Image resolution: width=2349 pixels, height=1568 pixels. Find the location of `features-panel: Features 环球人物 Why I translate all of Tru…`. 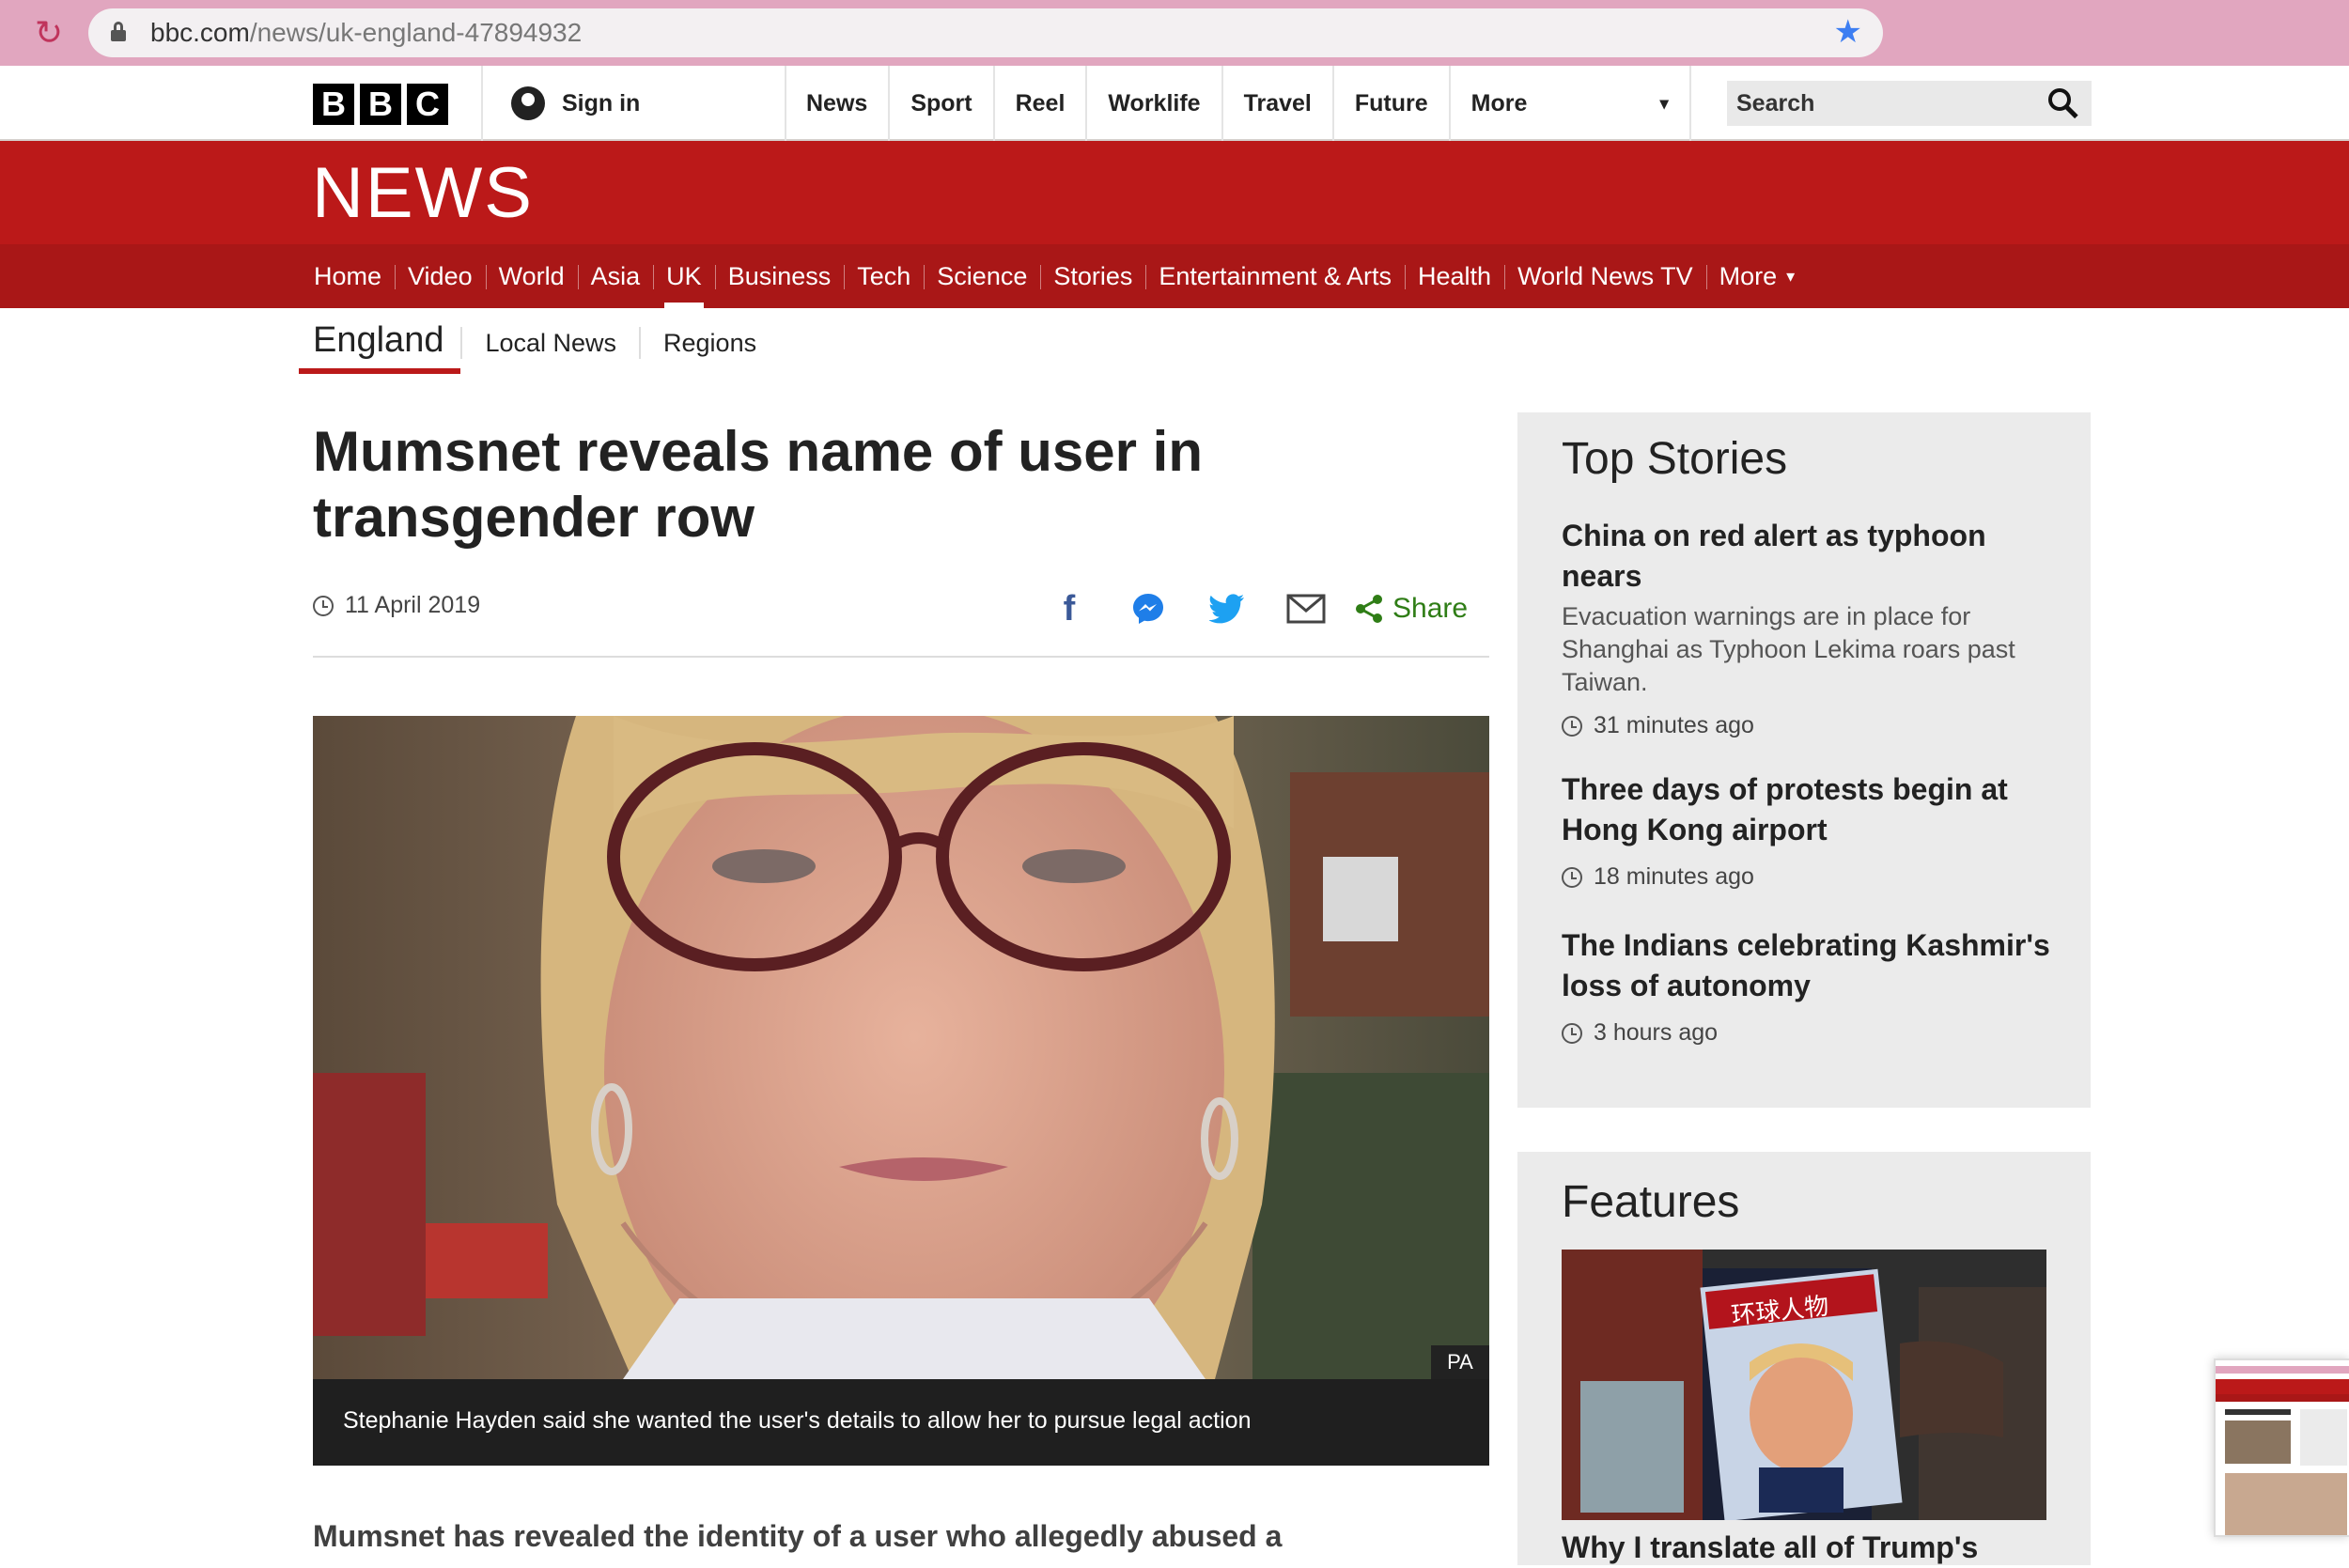

features-panel: Features 环球人物 Why I translate all of Tru… is located at coordinates (1804, 1358).